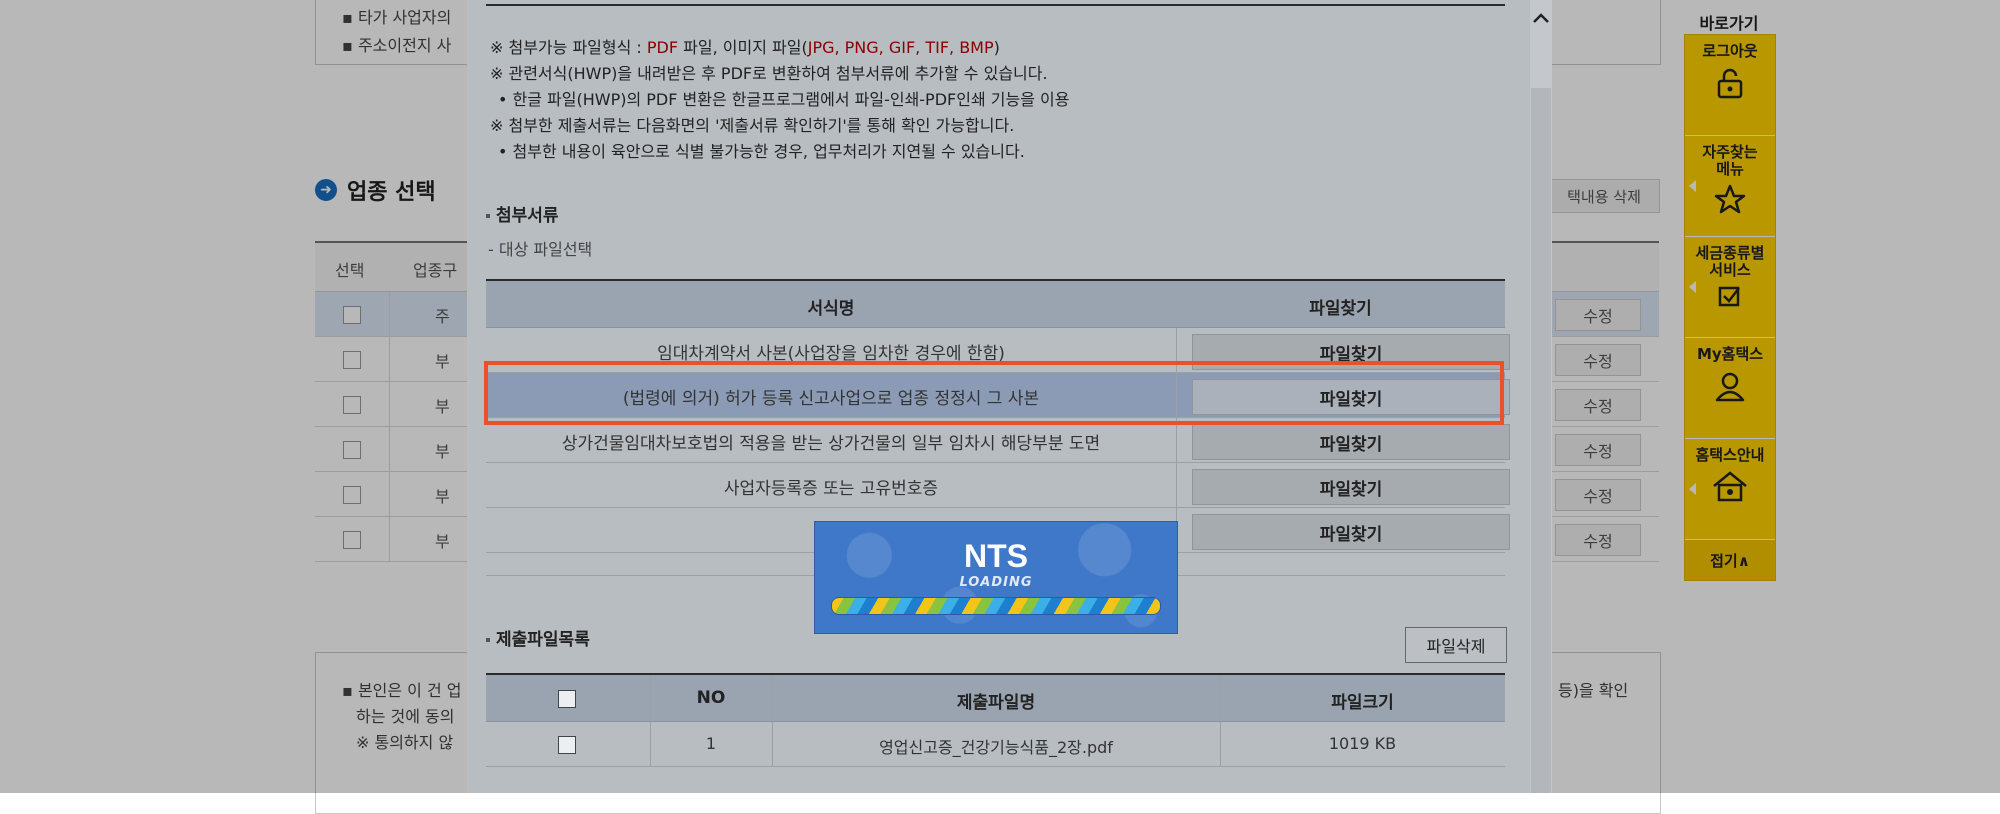 The image size is (2000, 814). I want to click on target-file-label: - 대상 파일선택, so click(540, 249).